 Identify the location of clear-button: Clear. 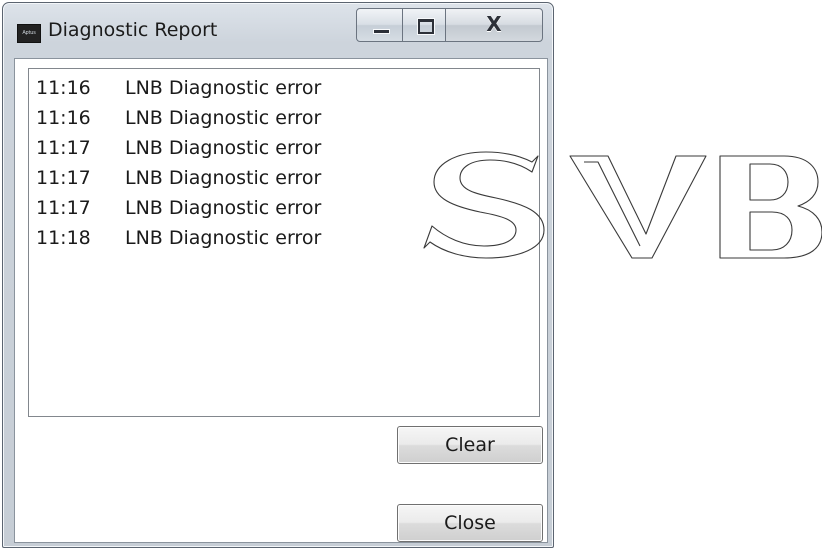
(470, 445).